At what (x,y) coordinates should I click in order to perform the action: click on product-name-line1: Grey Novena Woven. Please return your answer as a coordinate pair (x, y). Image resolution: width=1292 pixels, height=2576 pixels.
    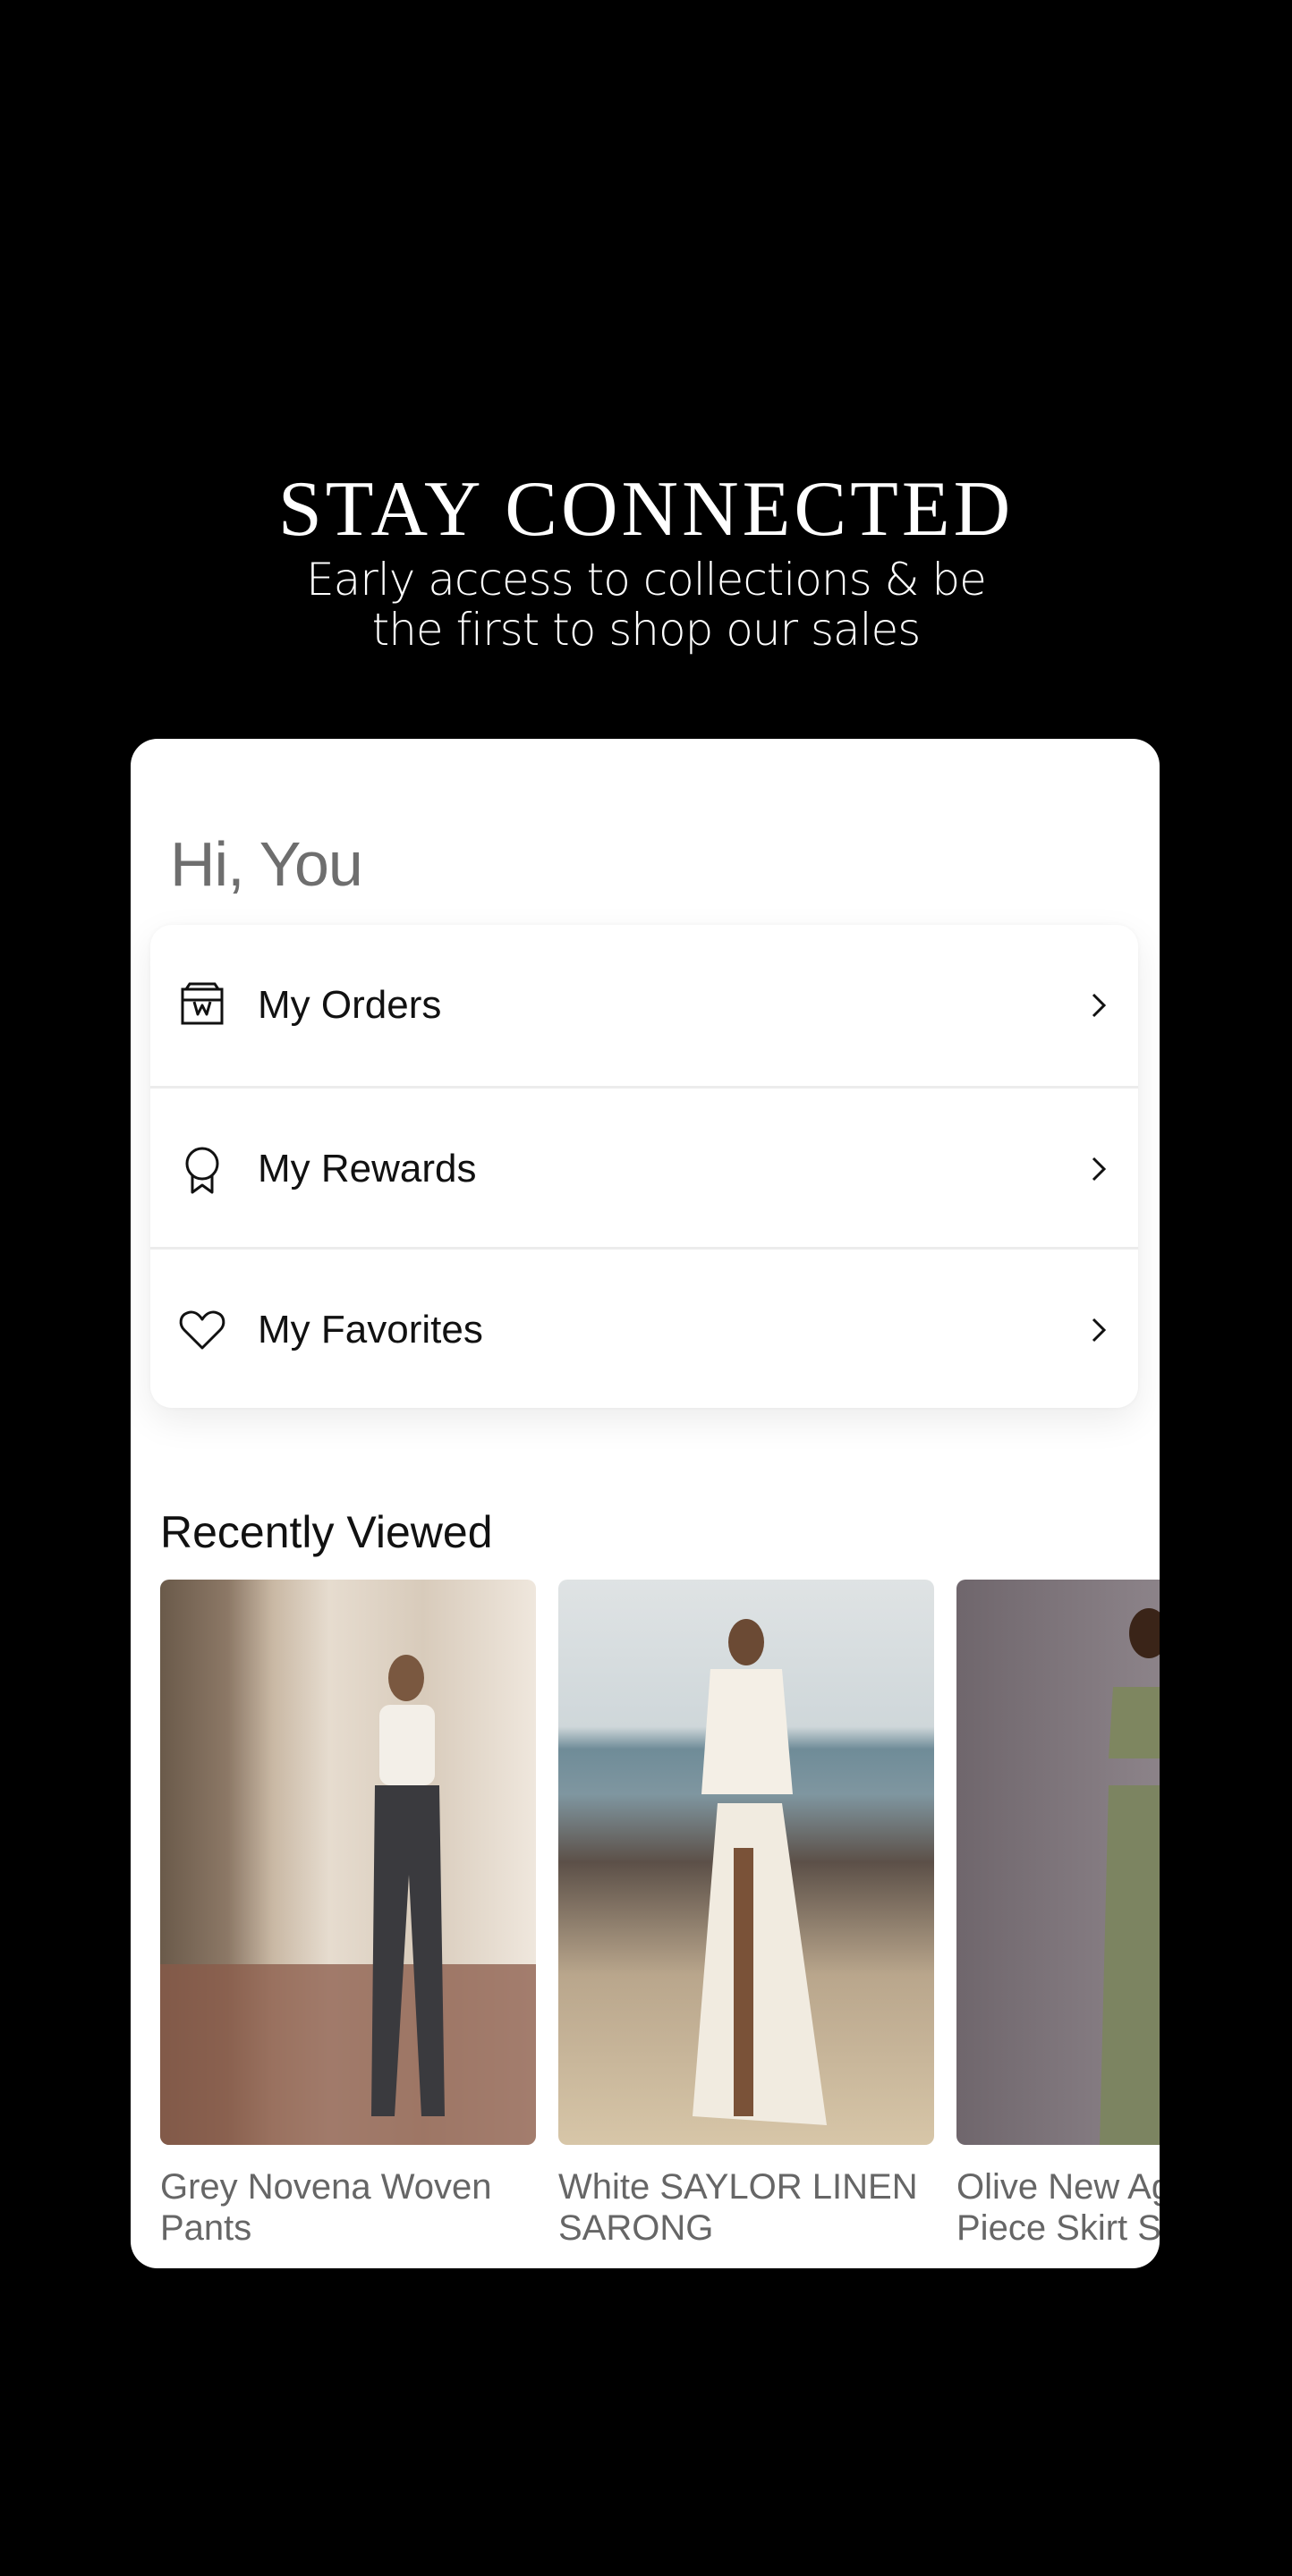
    Looking at the image, I should click on (326, 2187).